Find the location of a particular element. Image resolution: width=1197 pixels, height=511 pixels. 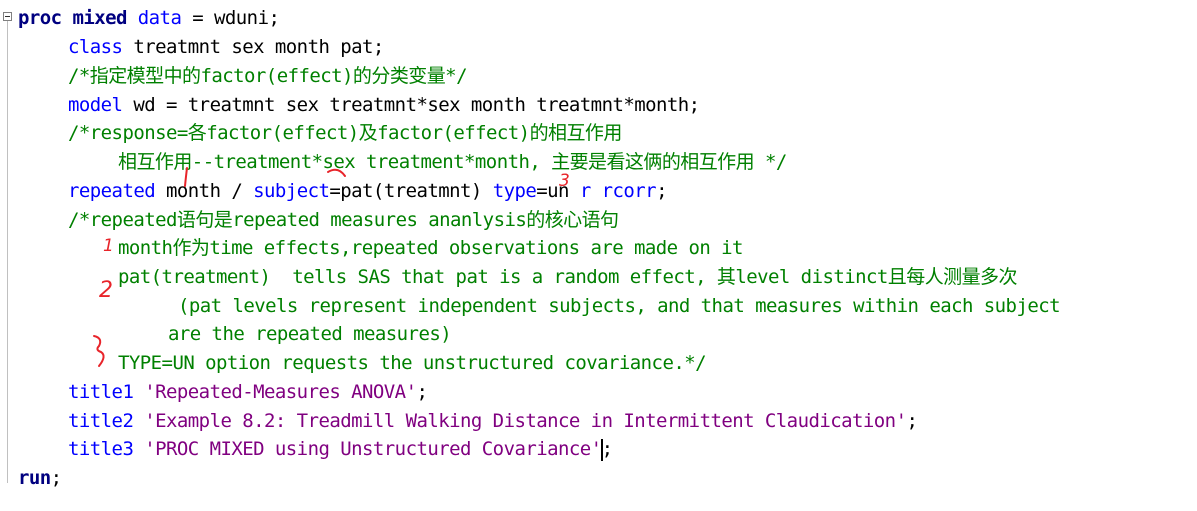

annotation-number-3-scribble is located at coordinates (99, 351).